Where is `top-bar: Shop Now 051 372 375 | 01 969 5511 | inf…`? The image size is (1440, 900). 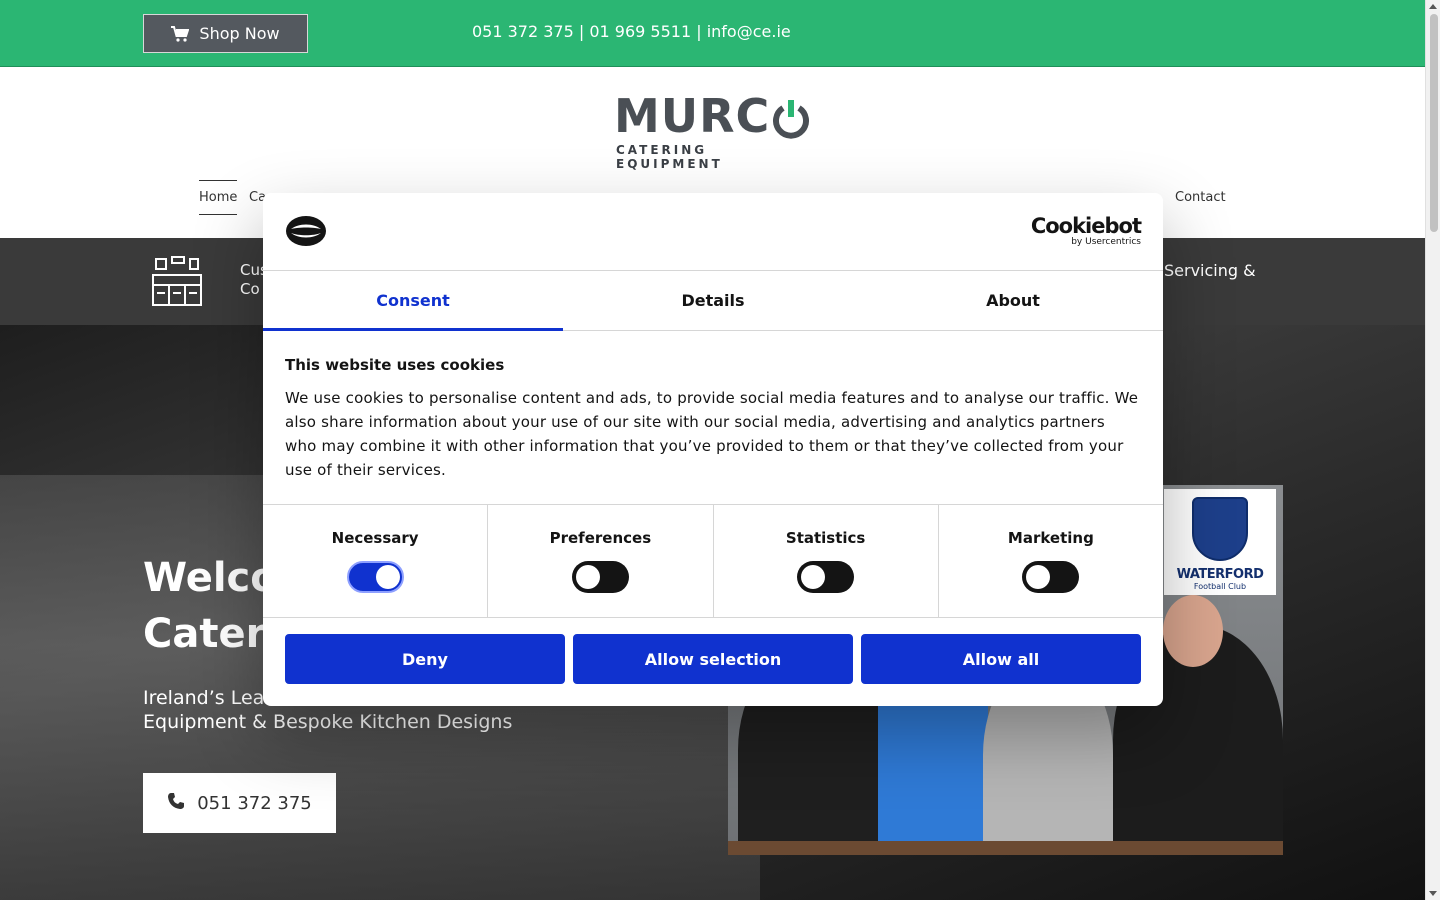 top-bar: Shop Now 051 372 375 | 01 969 5511 | inf… is located at coordinates (712, 33).